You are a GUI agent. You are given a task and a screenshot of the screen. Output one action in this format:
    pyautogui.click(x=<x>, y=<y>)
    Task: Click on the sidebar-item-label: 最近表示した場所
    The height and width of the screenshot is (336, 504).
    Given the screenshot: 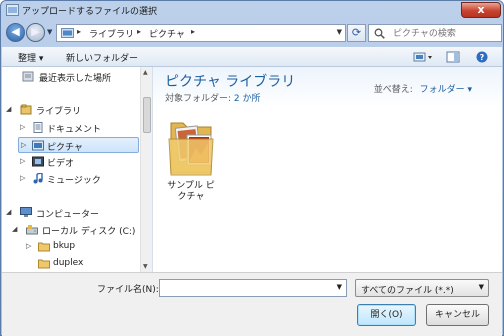 What is the action you would take?
    pyautogui.click(x=75, y=79)
    